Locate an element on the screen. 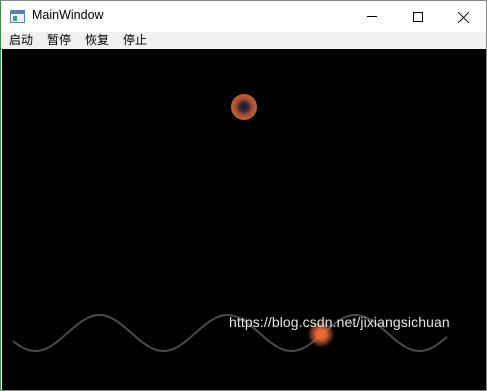 The height and width of the screenshot is (391, 487). menu-item-stop: 停止 is located at coordinates (135, 40).